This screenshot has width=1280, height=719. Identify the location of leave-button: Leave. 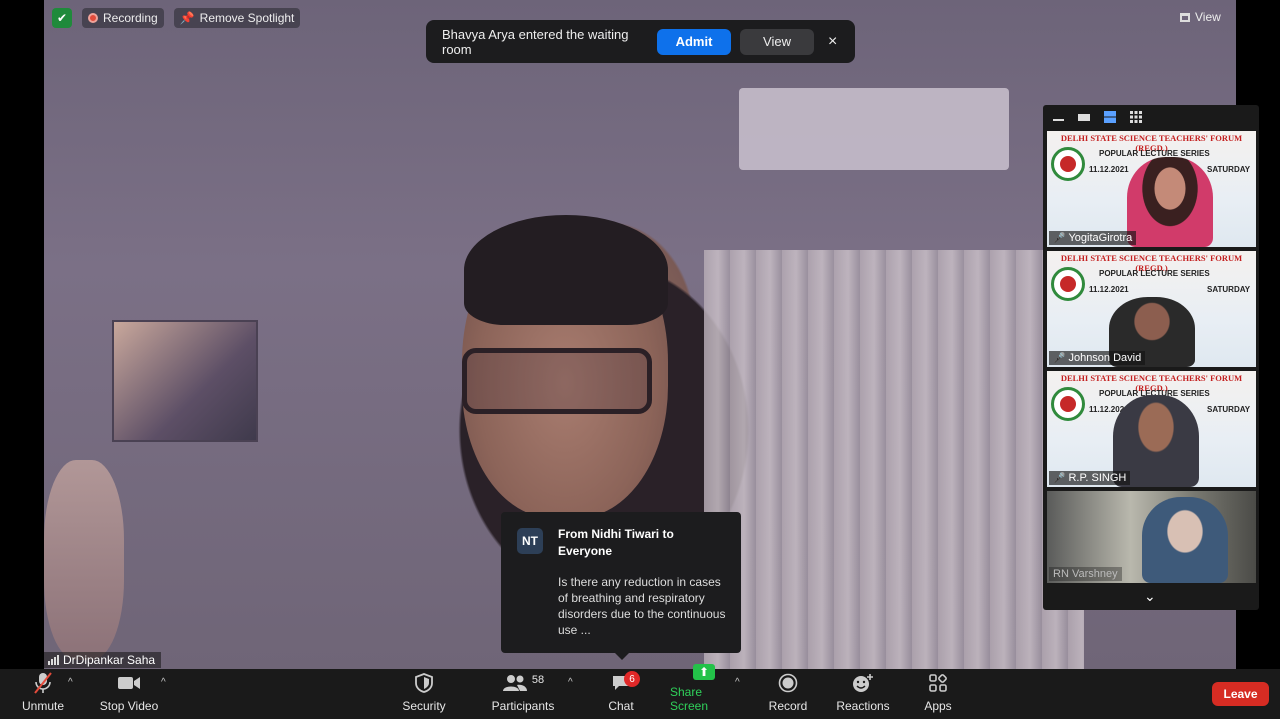
(1240, 694).